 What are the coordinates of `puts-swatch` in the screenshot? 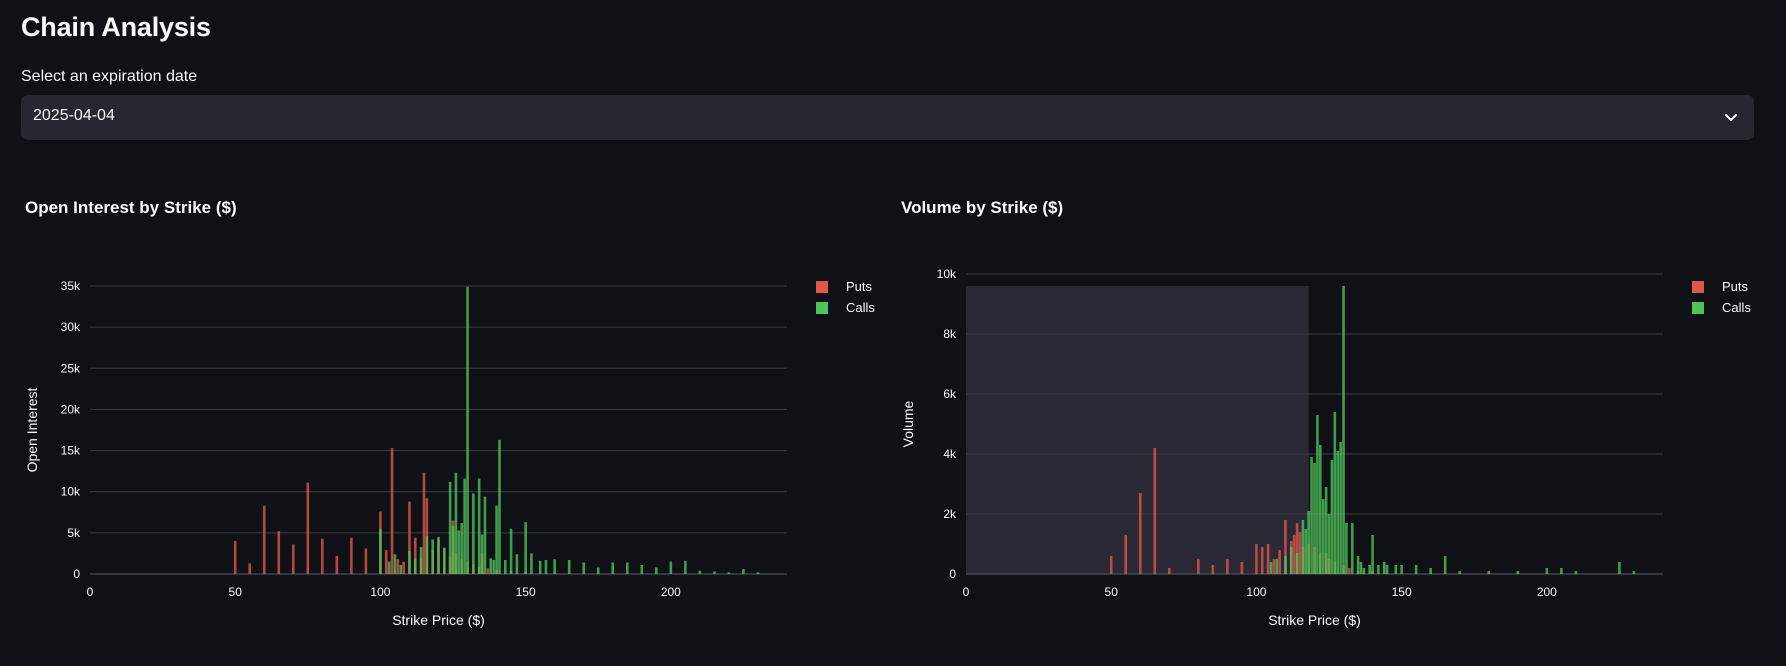 It's located at (1698, 287).